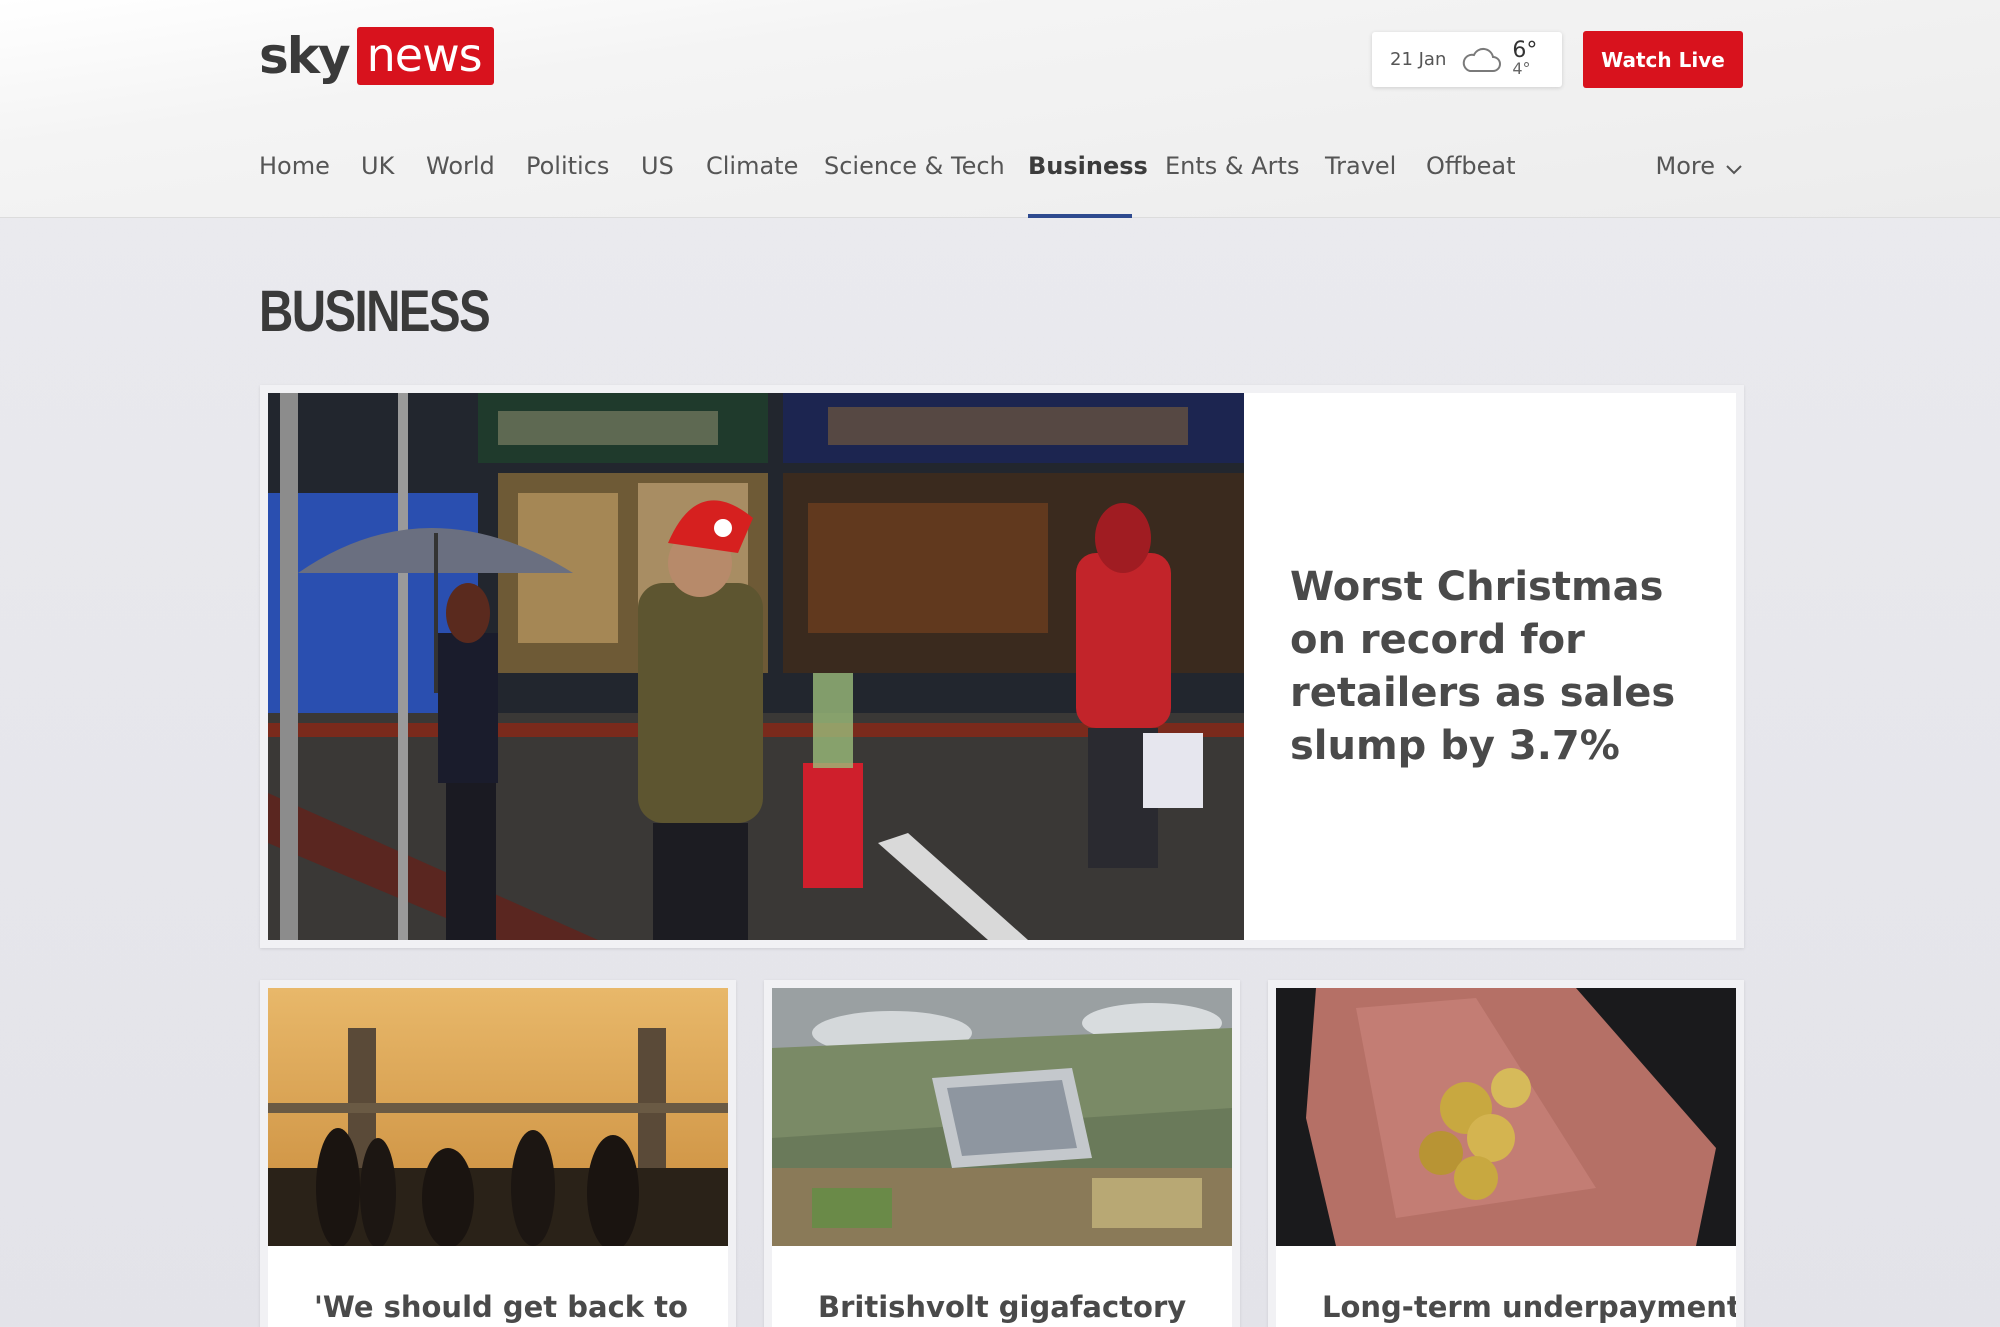 The height and width of the screenshot is (1327, 2000). What do you see at coordinates (567, 185) in the screenshot?
I see `nav-item-politics: Politics` at bounding box center [567, 185].